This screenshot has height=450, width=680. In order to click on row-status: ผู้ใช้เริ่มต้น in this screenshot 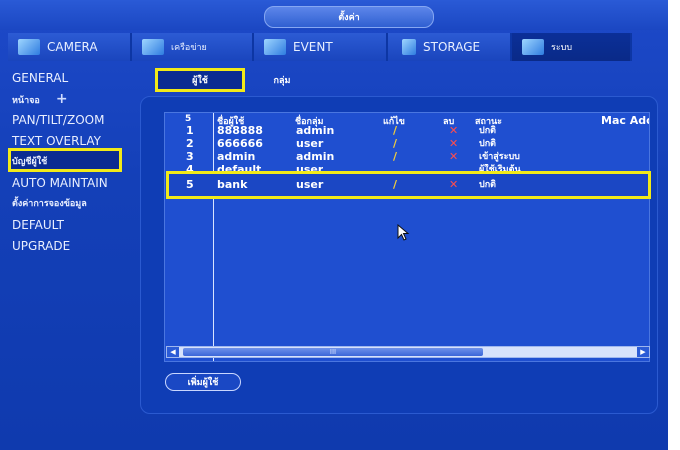, I will do `click(500, 168)`.